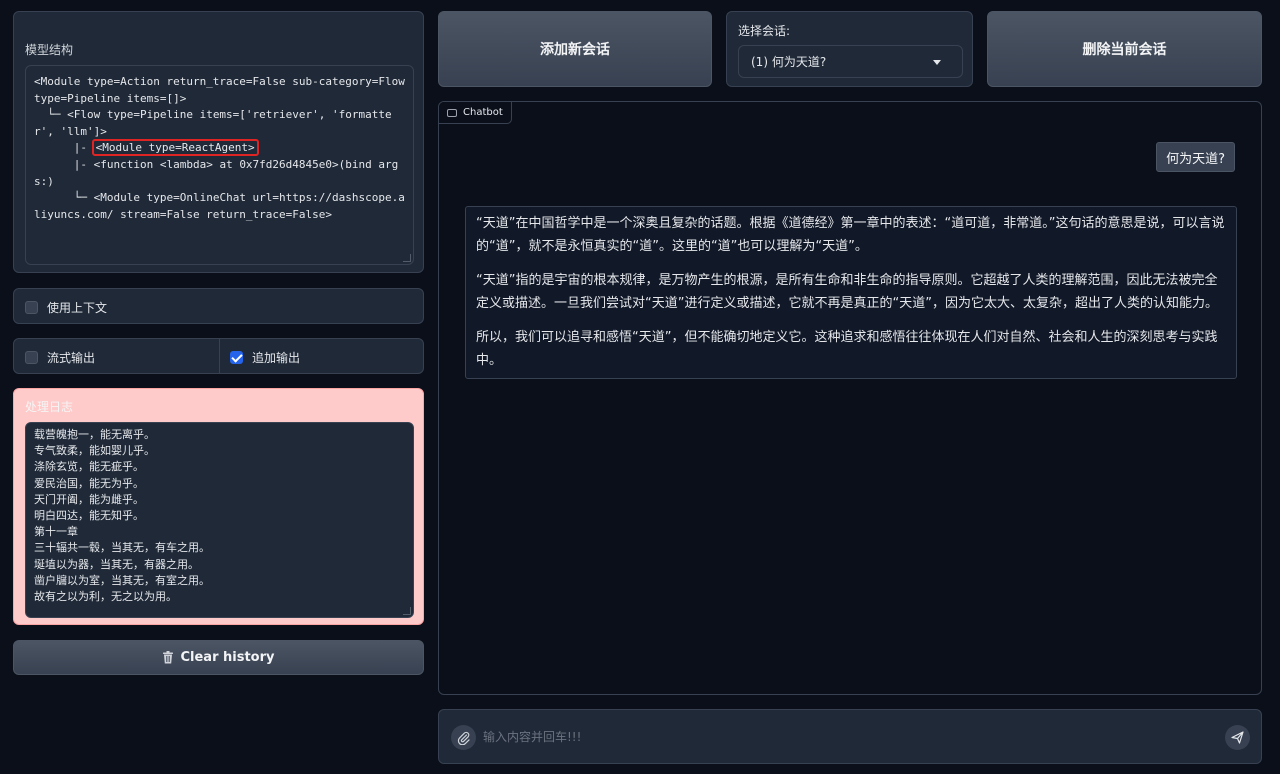 The height and width of the screenshot is (774, 1280). I want to click on chatbot-tag: Chatbot, so click(475, 113).